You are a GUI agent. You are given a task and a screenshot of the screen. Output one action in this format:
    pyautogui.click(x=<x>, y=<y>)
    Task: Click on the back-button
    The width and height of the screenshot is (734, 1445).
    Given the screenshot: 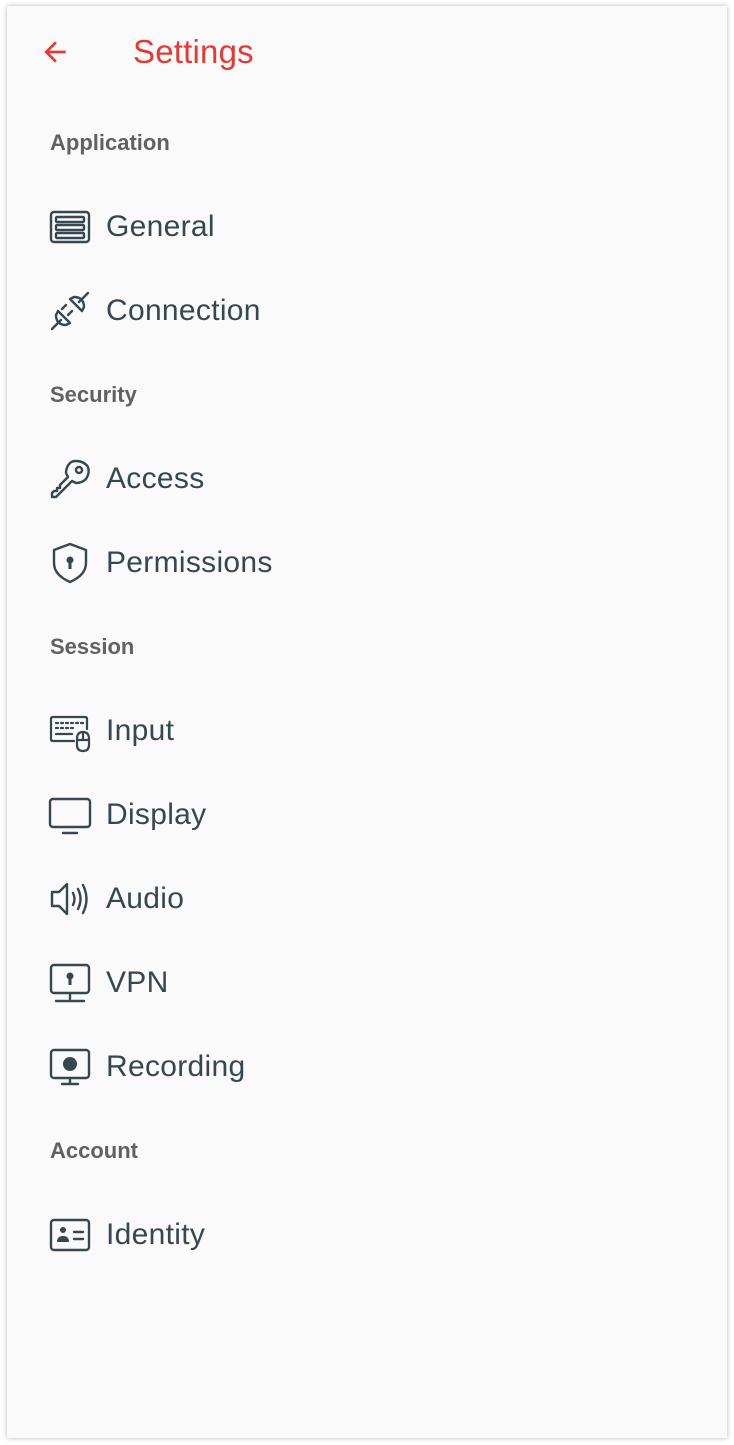 What is the action you would take?
    pyautogui.click(x=55, y=52)
    